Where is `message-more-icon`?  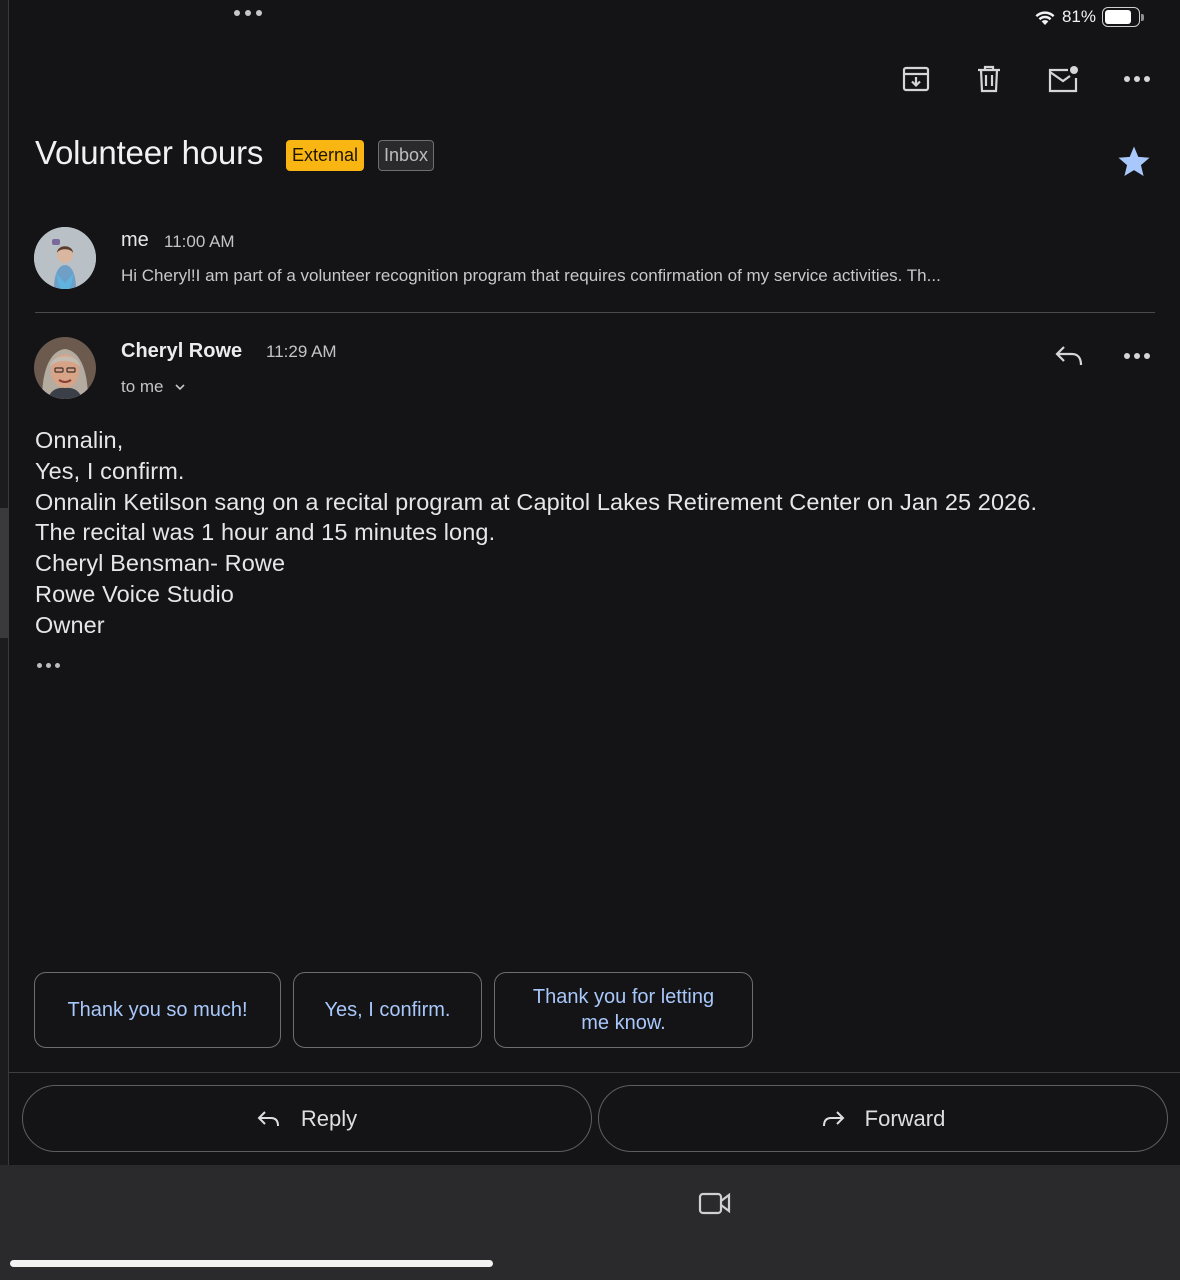 message-more-icon is located at coordinates (1137, 356).